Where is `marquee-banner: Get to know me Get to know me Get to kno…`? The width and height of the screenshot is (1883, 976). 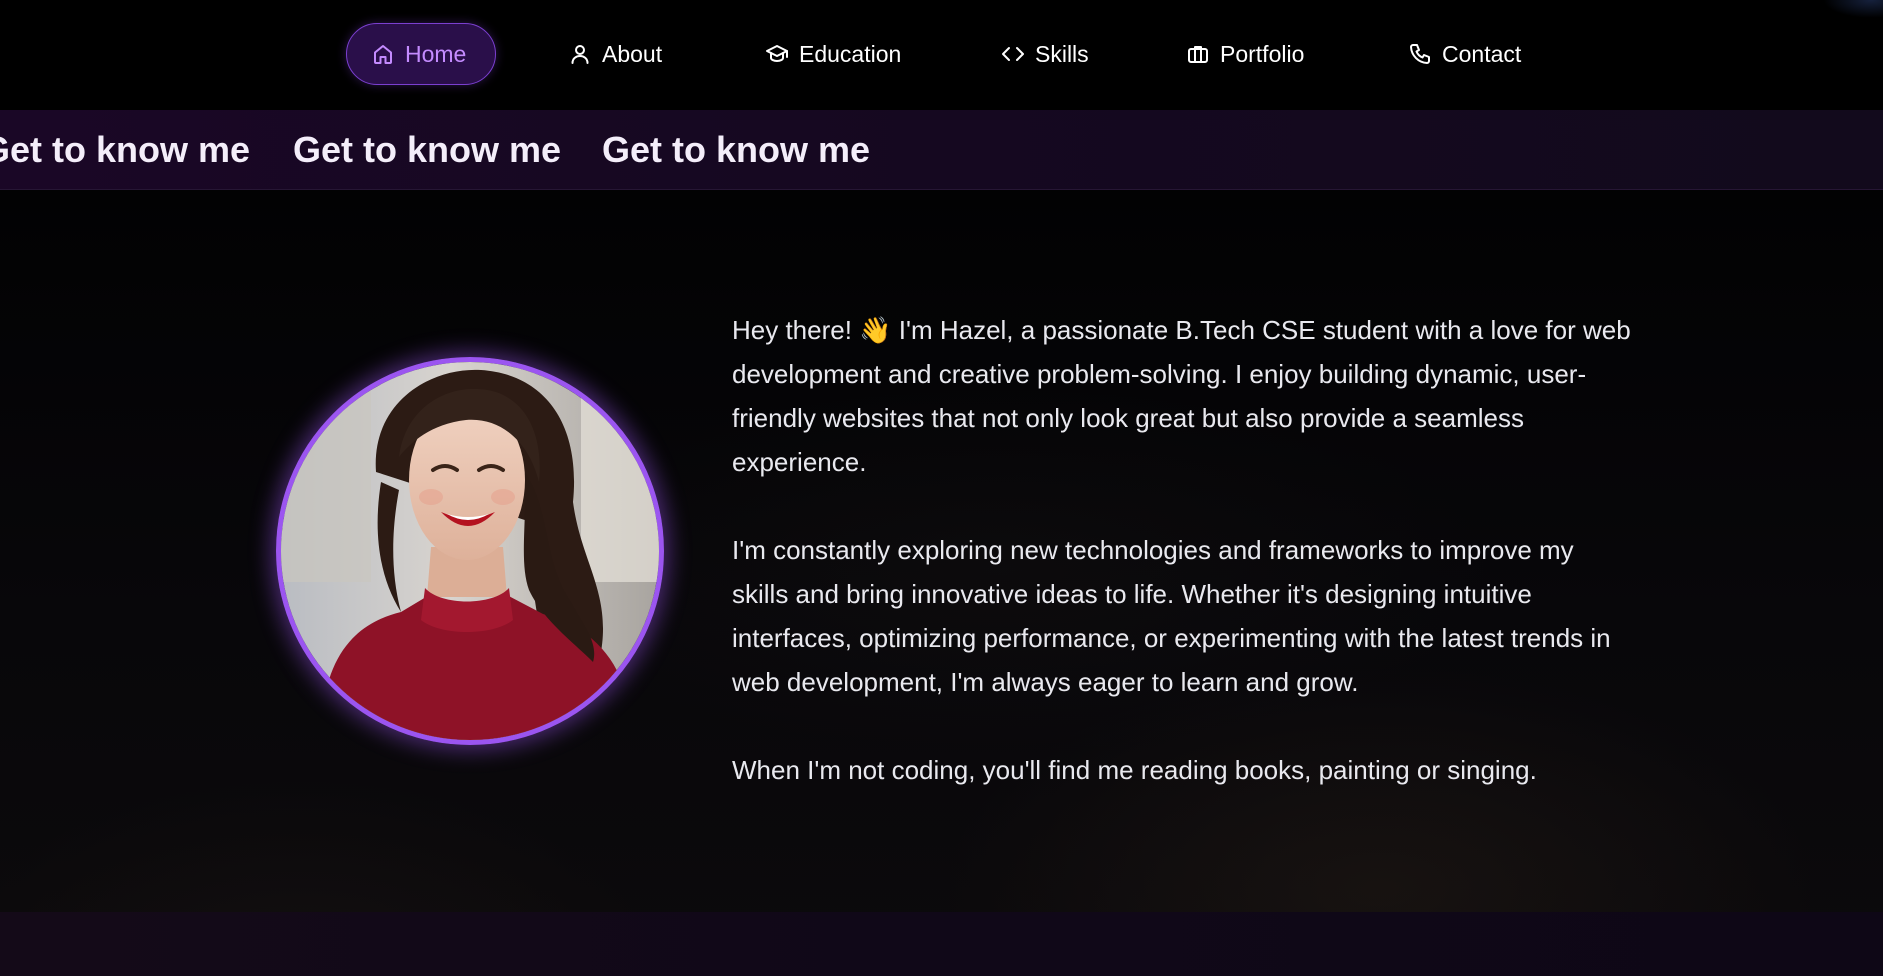 marquee-banner: Get to know me Get to know me Get to kno… is located at coordinates (941, 150).